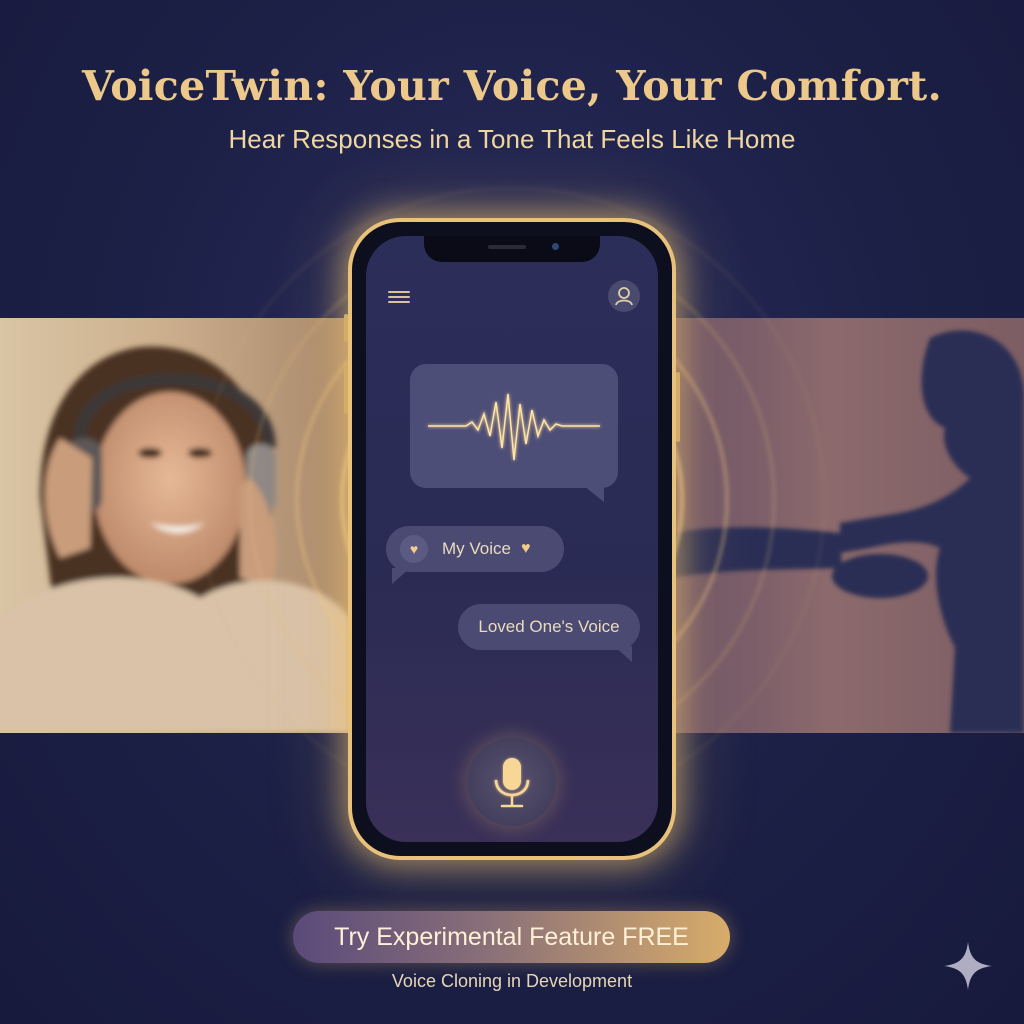  What do you see at coordinates (555, 246) in the screenshot?
I see `camera-icon` at bounding box center [555, 246].